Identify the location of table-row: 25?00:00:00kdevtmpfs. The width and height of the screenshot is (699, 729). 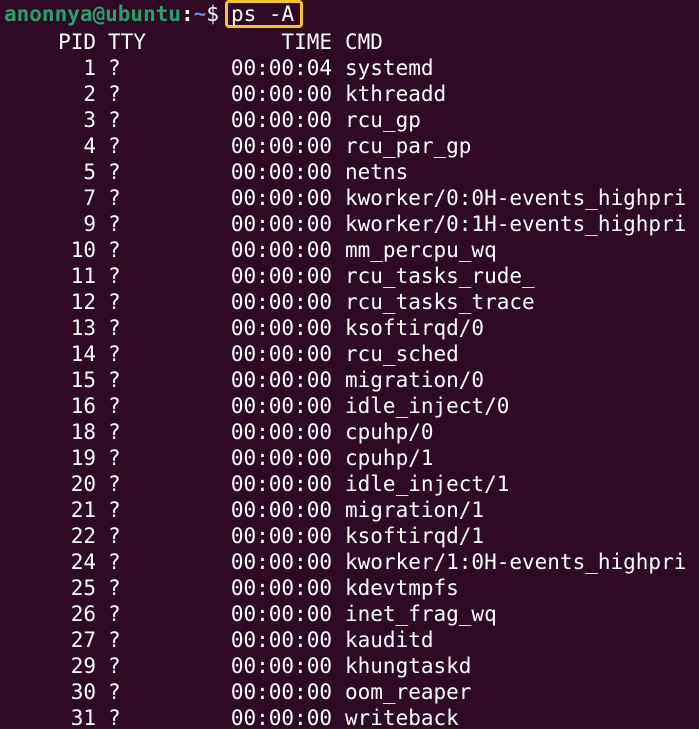
(351, 588).